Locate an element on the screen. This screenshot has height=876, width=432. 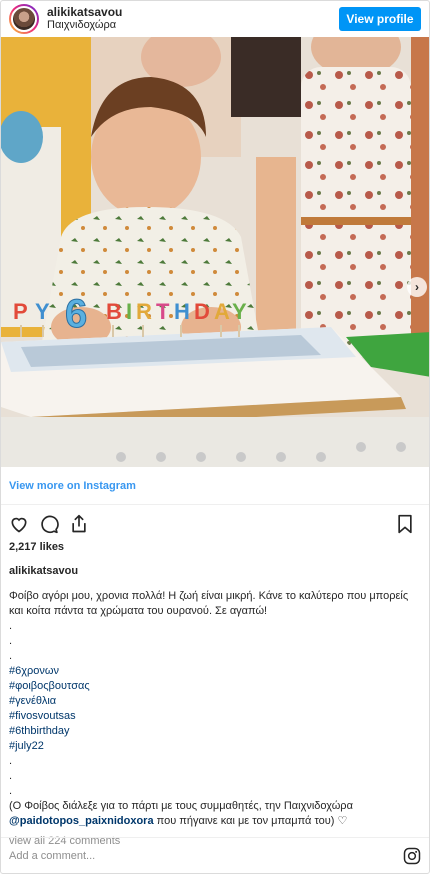
bookmark-icon is located at coordinates (405, 524).